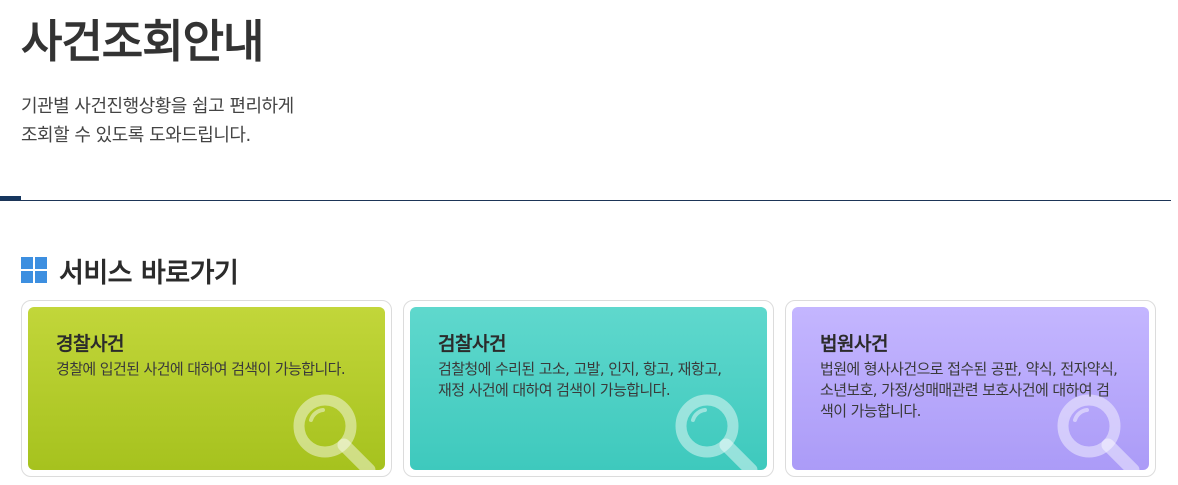  I want to click on card-title: 검찰사건, so click(472, 344).